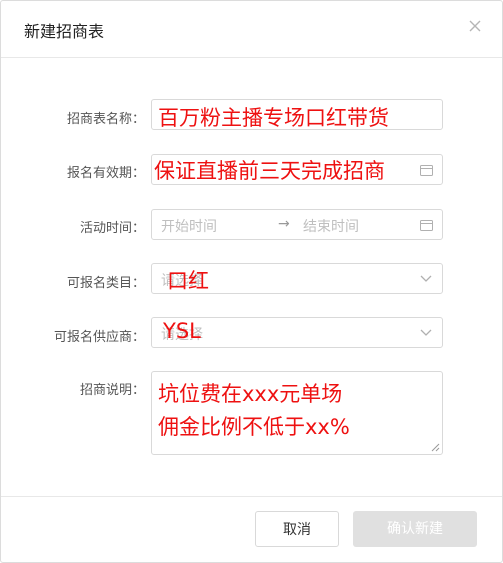  I want to click on cancel-button: 取消, so click(297, 529).